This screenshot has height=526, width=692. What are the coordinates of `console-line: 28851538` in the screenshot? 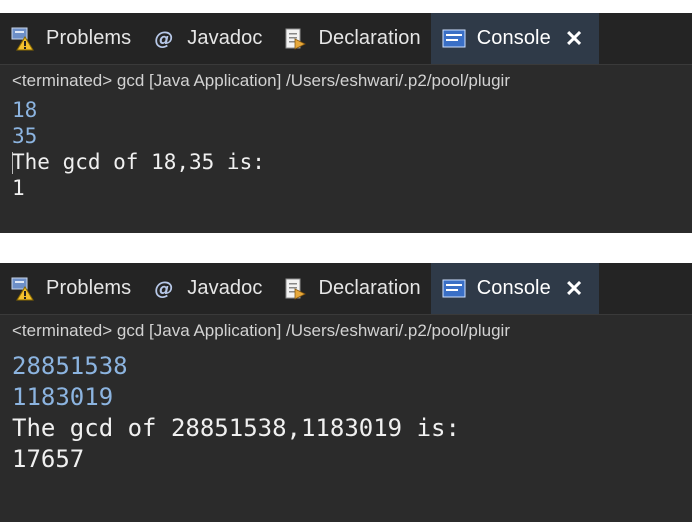 It's located at (70, 366).